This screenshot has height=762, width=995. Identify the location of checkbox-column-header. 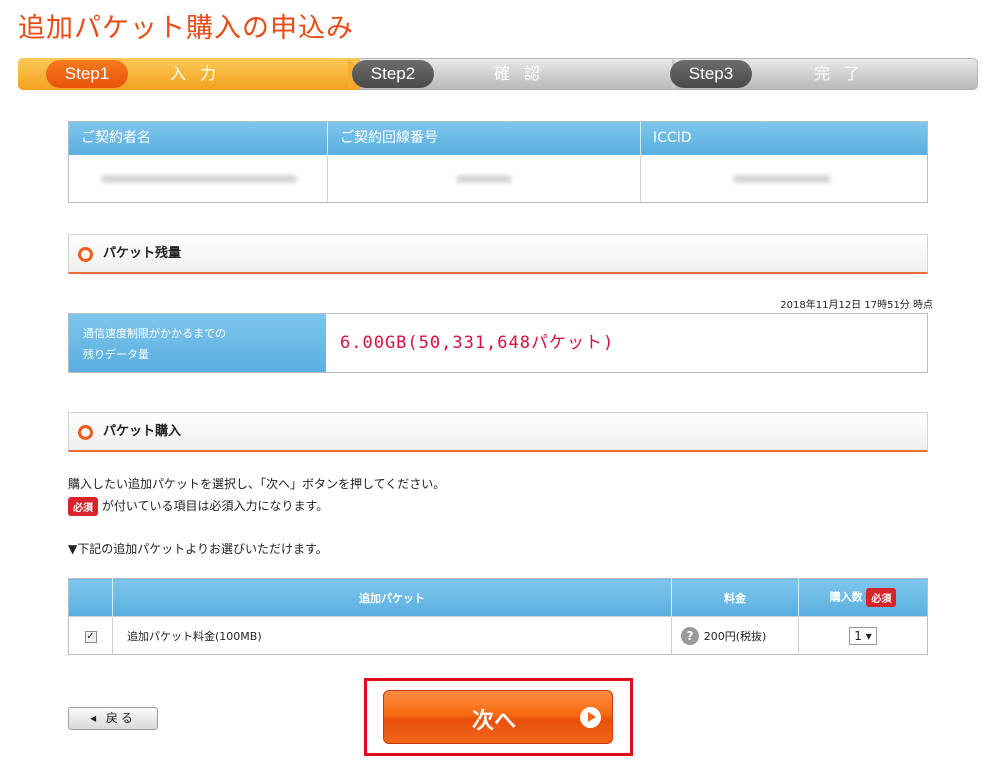
(90, 597).